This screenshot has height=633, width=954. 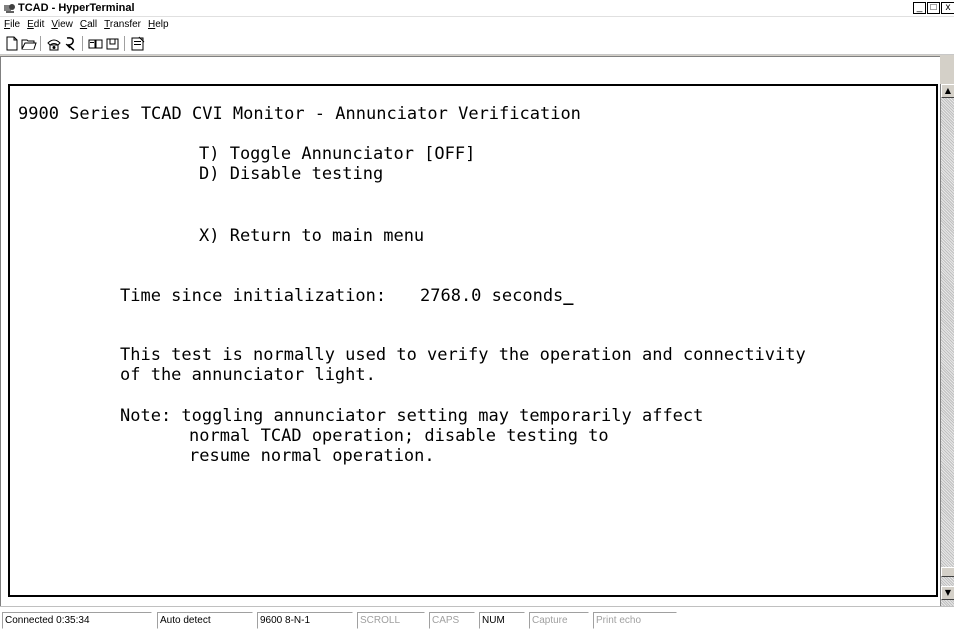 What do you see at coordinates (248, 375) in the screenshot?
I see `description-line-2: of the annunciator light.` at bounding box center [248, 375].